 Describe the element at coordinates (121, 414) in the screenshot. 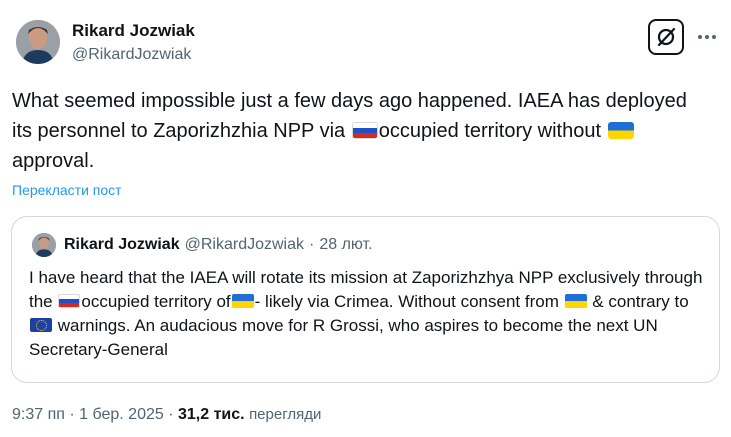

I see `tweet-date: 1 бер. 2025` at that location.